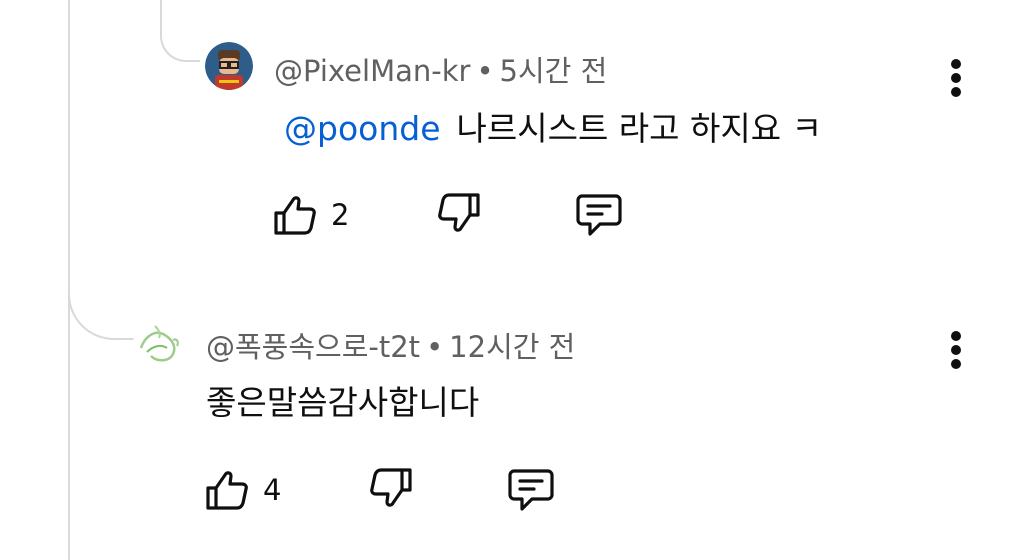  I want to click on comment-meta: @PixelMan-kr • 5시간 전, so click(440, 69).